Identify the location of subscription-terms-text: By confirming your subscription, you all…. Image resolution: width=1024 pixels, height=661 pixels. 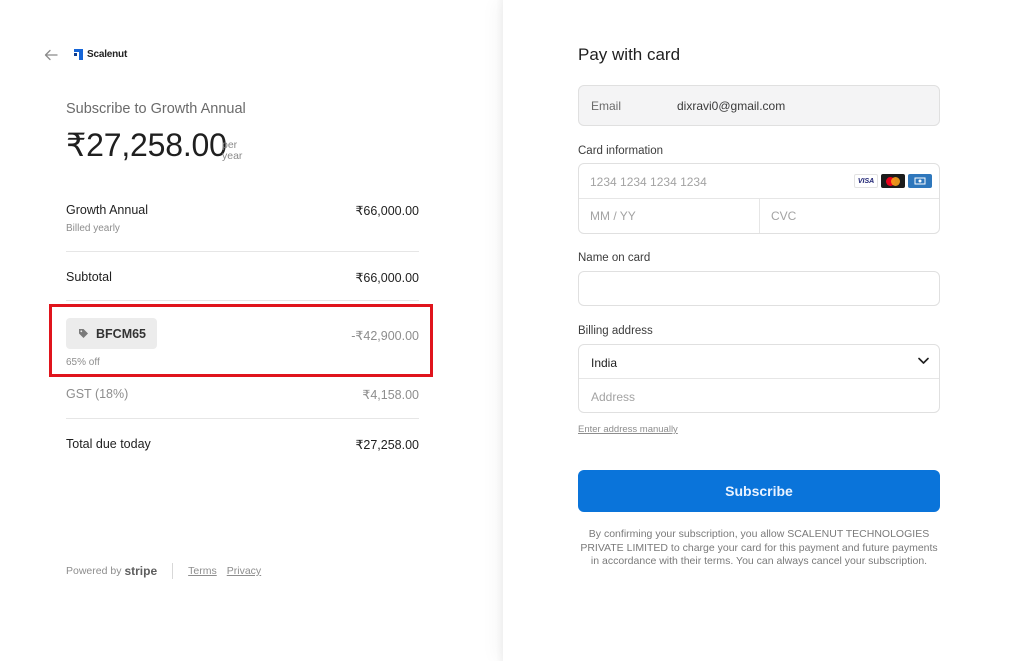
(759, 547).